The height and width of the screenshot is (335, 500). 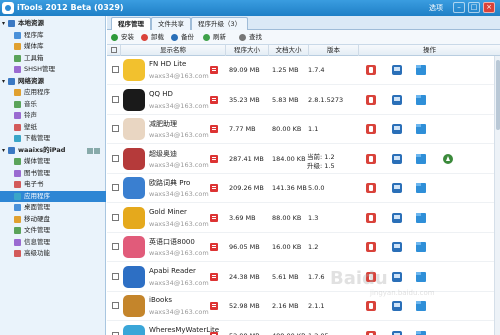 I want to click on options-button: 选项, so click(x=436, y=8).